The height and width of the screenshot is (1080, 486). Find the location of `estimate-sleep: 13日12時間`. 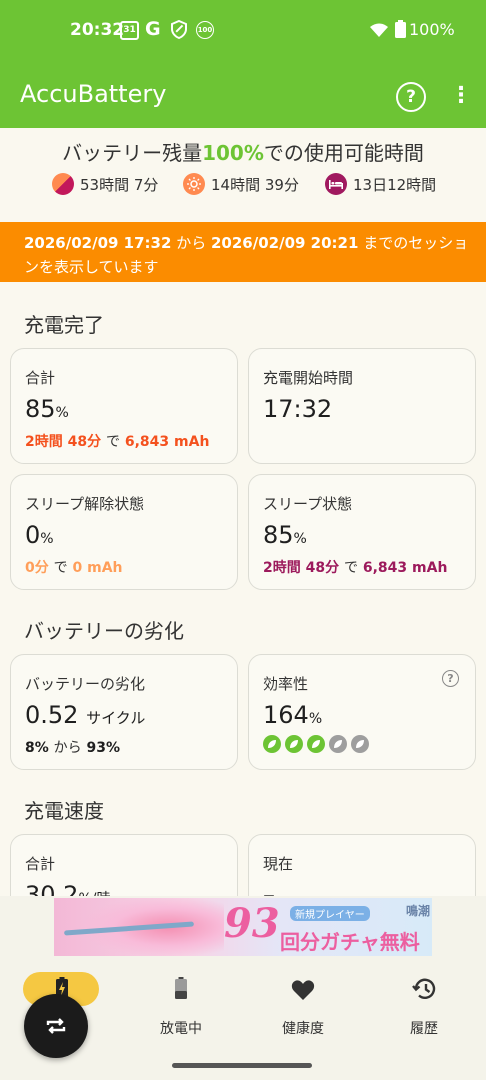

estimate-sleep: 13日12時間 is located at coordinates (380, 184).